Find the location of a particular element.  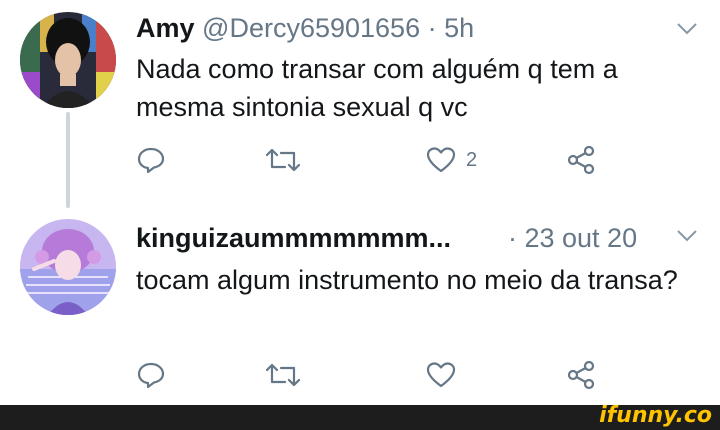

ifunny-watermark: ifunny.co is located at coordinates (655, 415).